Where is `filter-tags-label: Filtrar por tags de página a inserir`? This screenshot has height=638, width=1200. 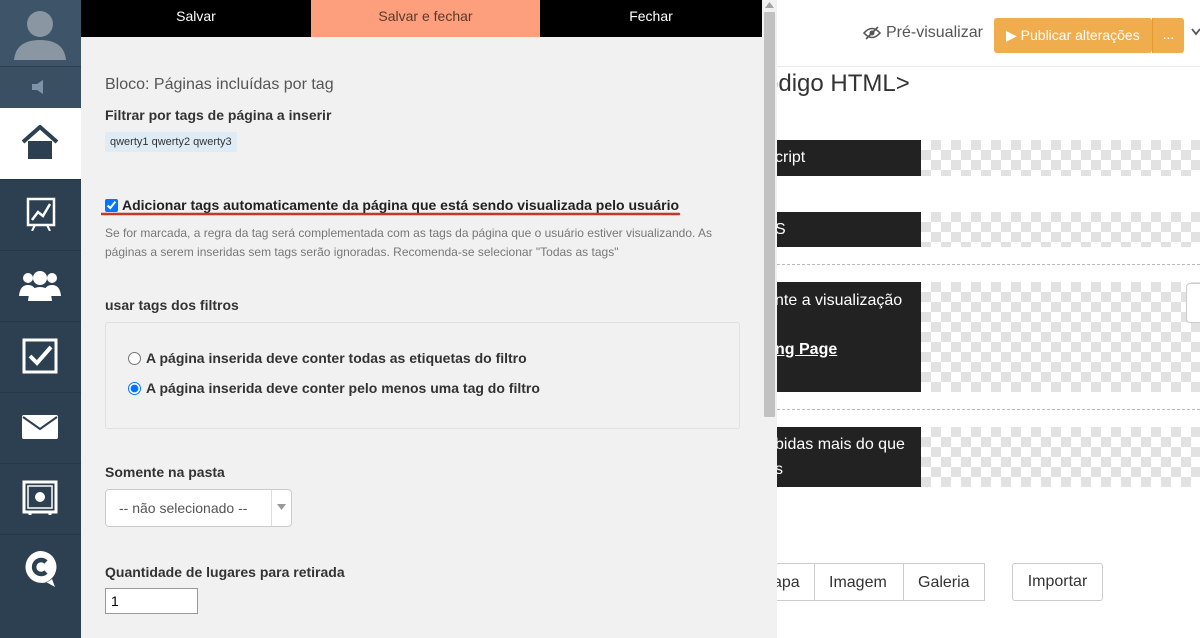
filter-tags-label: Filtrar por tags de página a inserir is located at coordinates (218, 115).